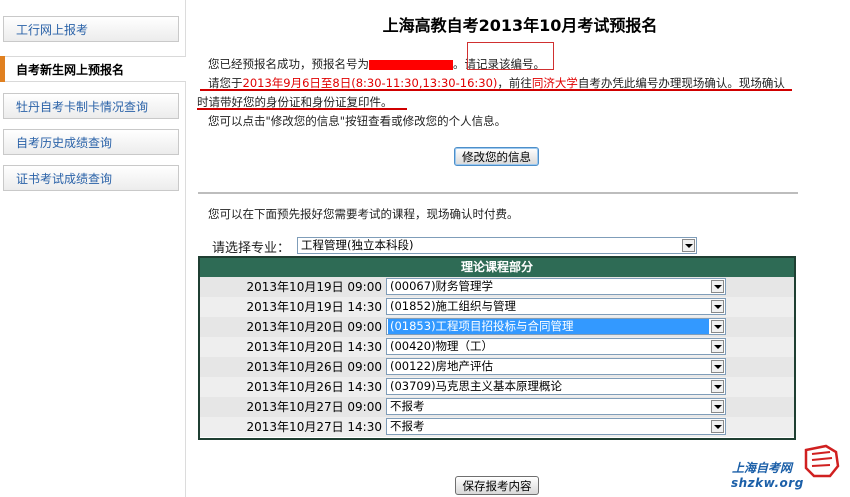 The width and height of the screenshot is (850, 497). I want to click on table-header: 理论课程部分, so click(497, 267).